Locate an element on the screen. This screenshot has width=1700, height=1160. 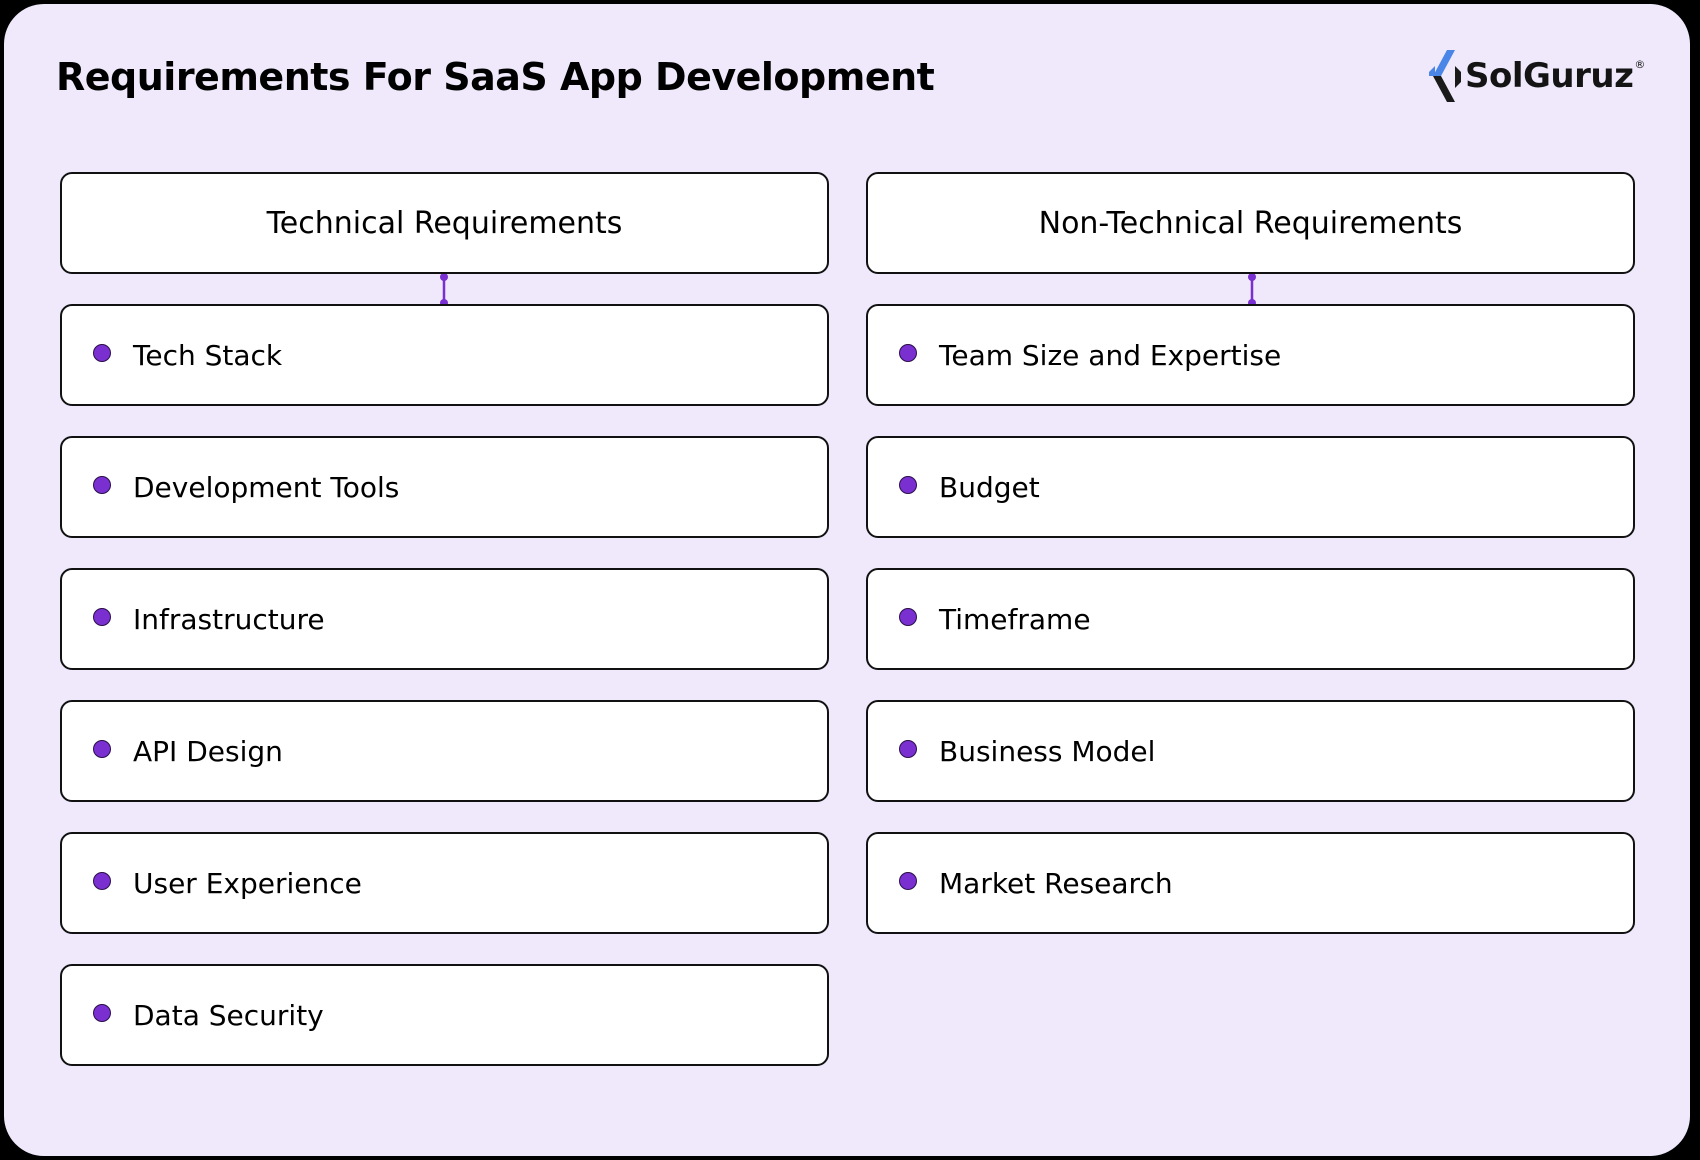
solguruz-logo: SolGuruz ® is located at coordinates (1535, 76).